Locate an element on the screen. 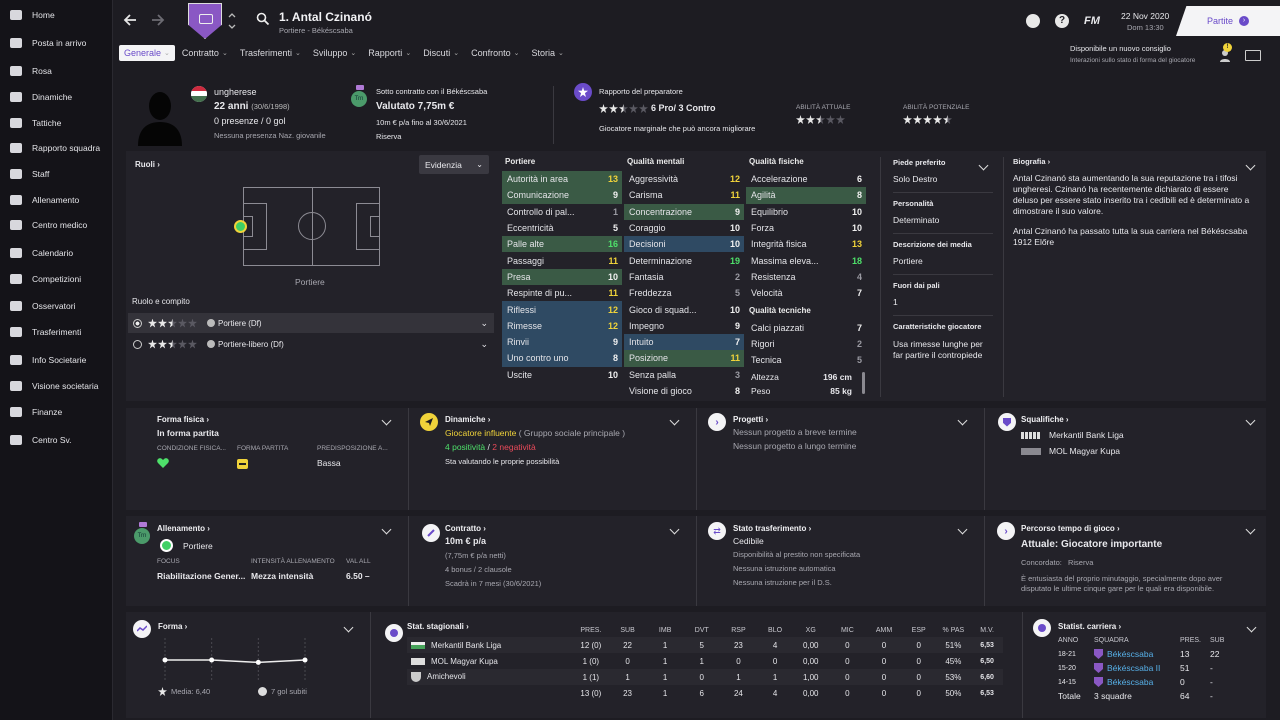  attribute-row: Uno contro uno 8 is located at coordinates (562, 358).